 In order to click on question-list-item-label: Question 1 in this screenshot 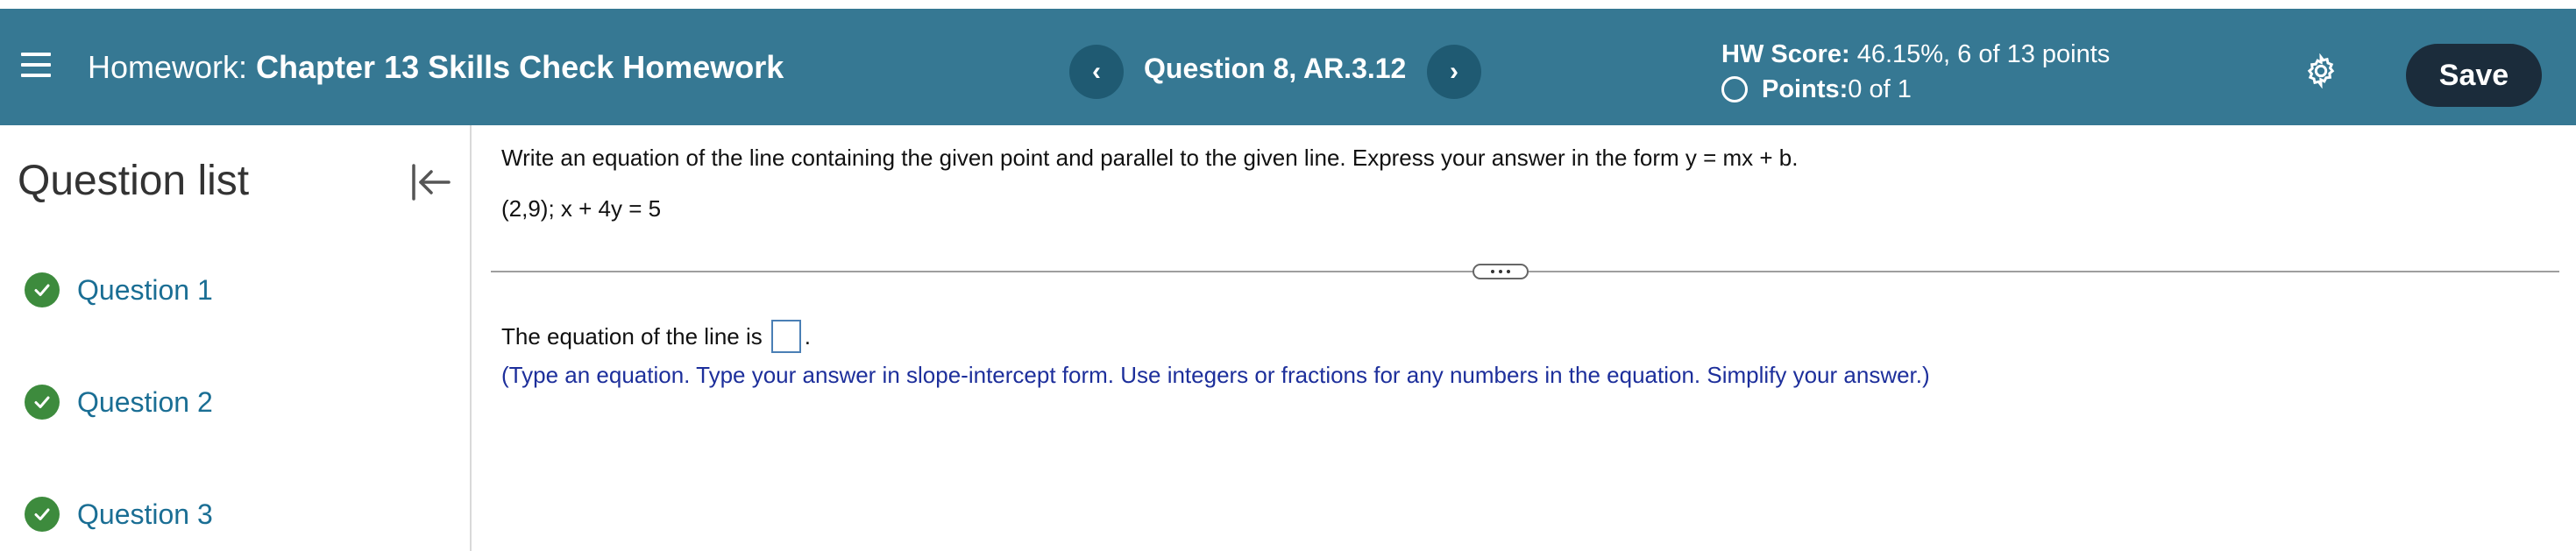, I will do `click(145, 289)`.